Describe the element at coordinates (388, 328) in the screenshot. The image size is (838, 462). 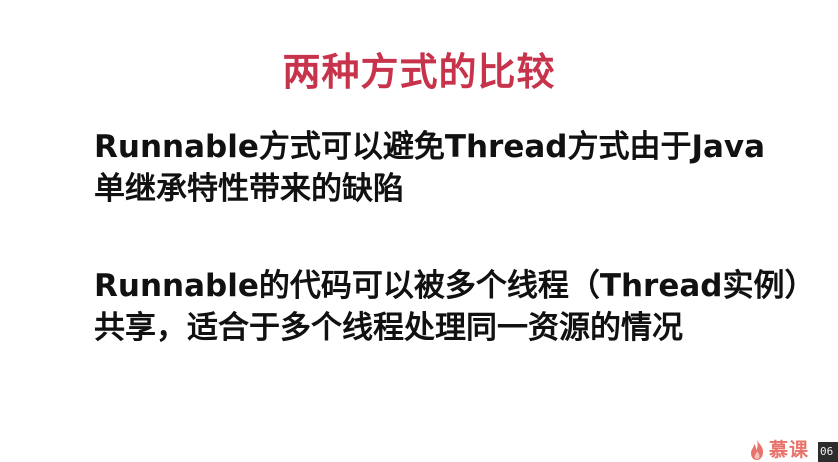
I see `point-2-line-2: 共享，适合于多个线程处理同一资源的情况` at that location.